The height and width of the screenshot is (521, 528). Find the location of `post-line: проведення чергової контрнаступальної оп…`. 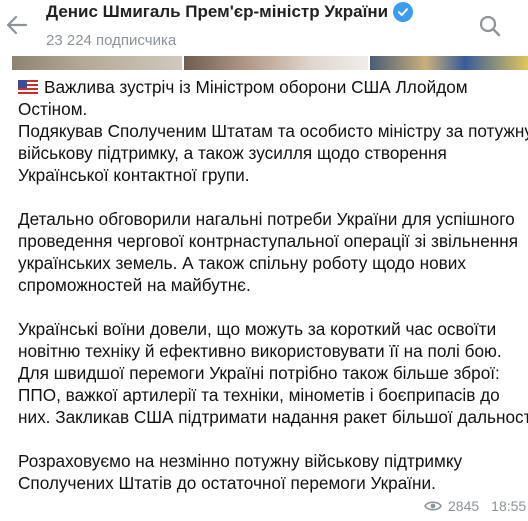

post-line: проведення чергової контрнаступальної оп… is located at coordinates (268, 241).